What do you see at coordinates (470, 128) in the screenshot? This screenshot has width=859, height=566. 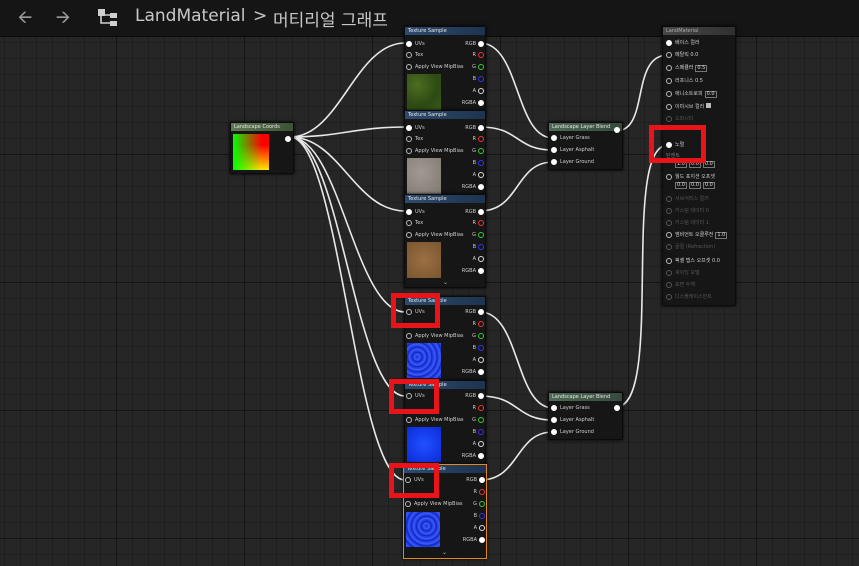 I see `pin-label: RGB` at bounding box center [470, 128].